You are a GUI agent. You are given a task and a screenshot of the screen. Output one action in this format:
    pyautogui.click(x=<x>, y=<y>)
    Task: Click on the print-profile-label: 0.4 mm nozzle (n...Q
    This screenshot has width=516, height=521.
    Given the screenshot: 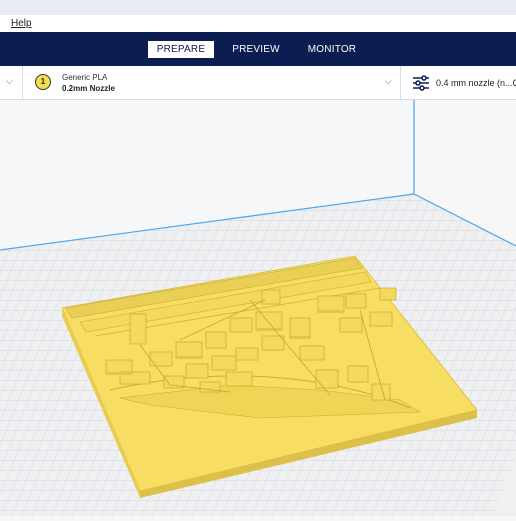 What is the action you would take?
    pyautogui.click(x=476, y=83)
    